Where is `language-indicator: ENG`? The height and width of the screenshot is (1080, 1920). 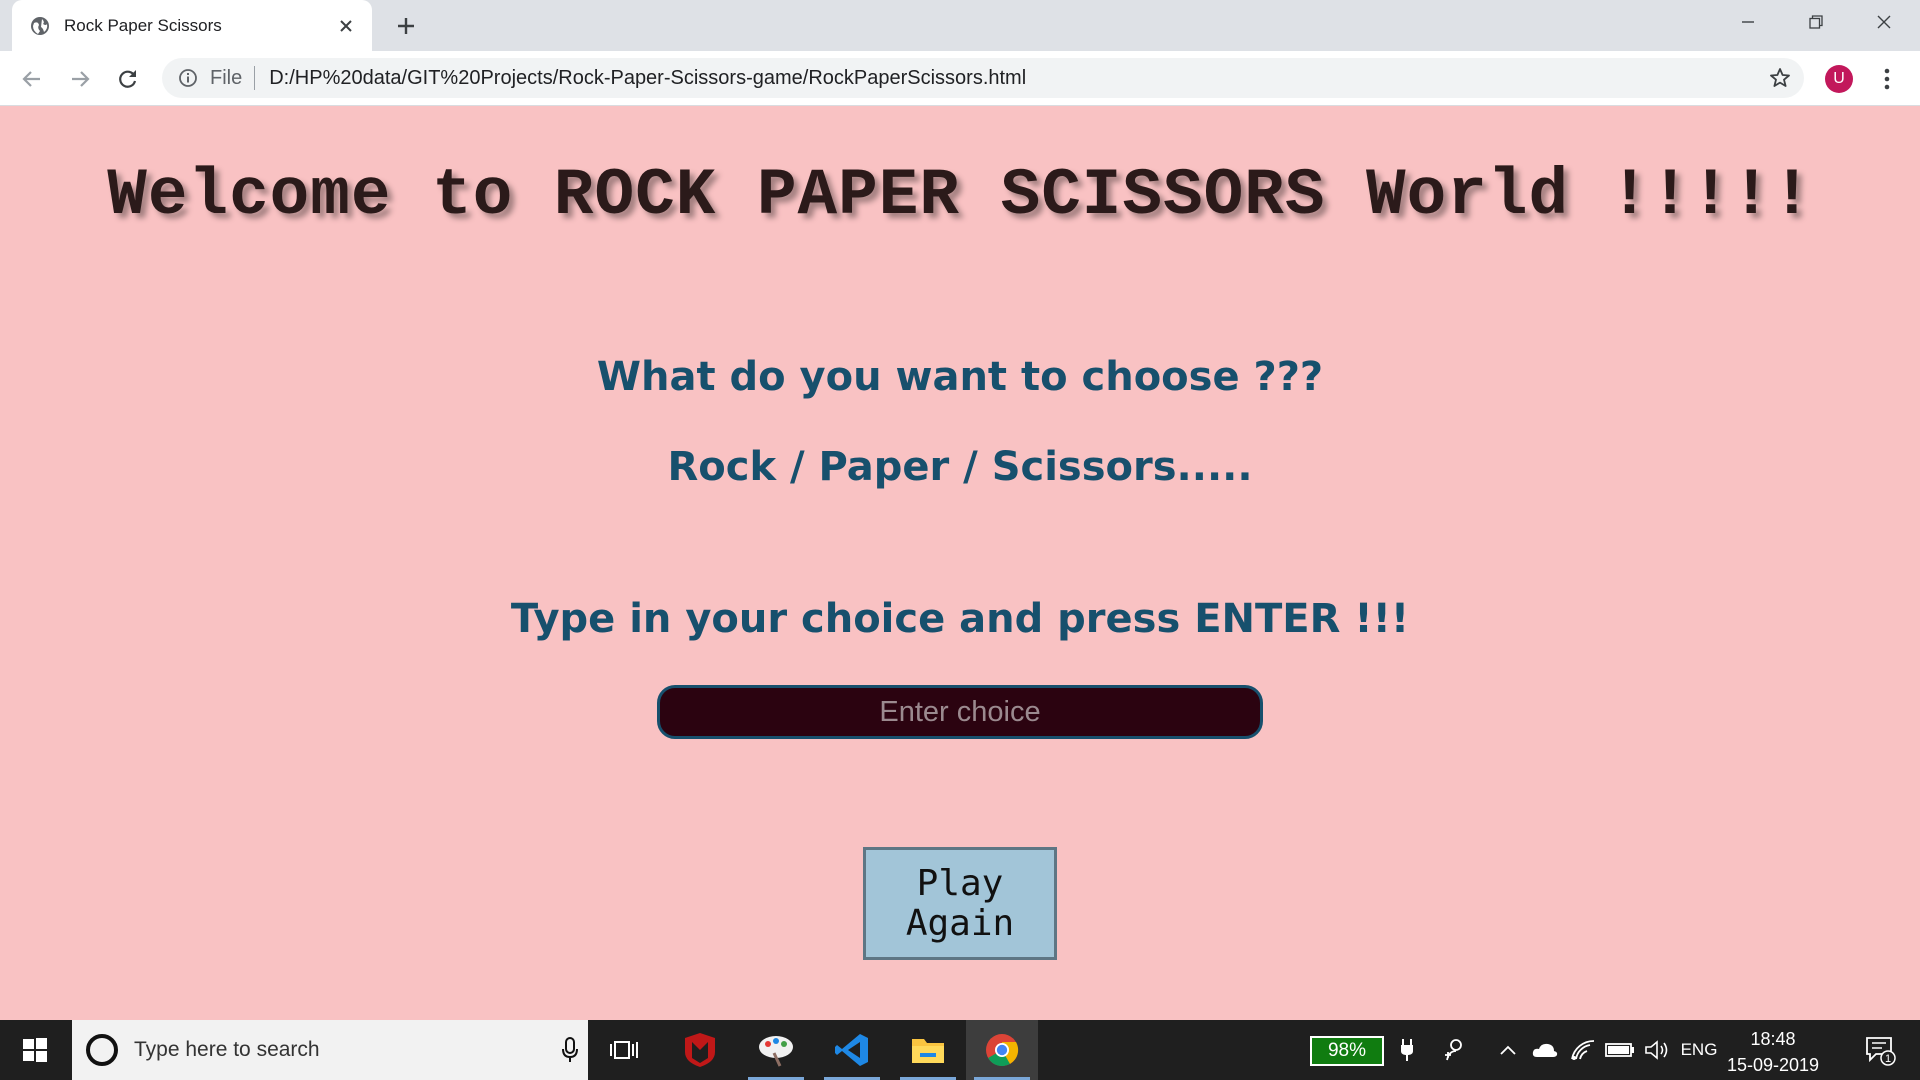
language-indicator: ENG is located at coordinates (1699, 1050).